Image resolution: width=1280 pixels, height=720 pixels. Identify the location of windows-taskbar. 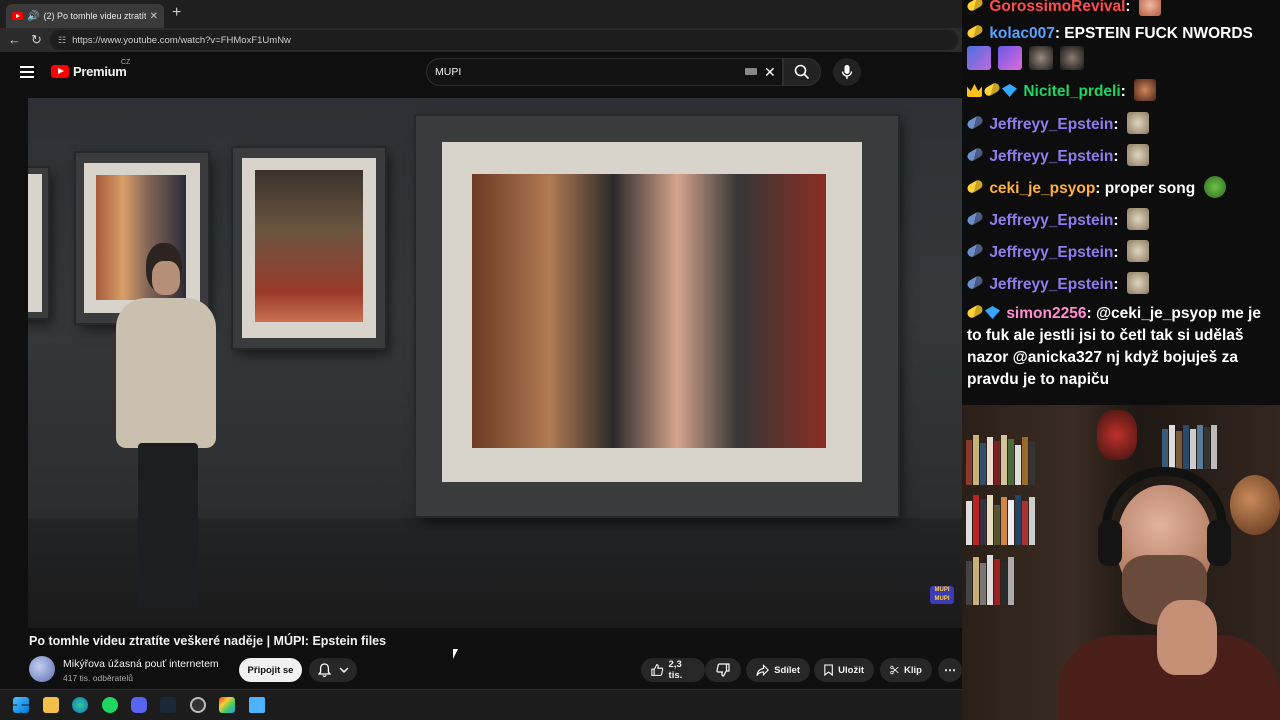
(481, 704).